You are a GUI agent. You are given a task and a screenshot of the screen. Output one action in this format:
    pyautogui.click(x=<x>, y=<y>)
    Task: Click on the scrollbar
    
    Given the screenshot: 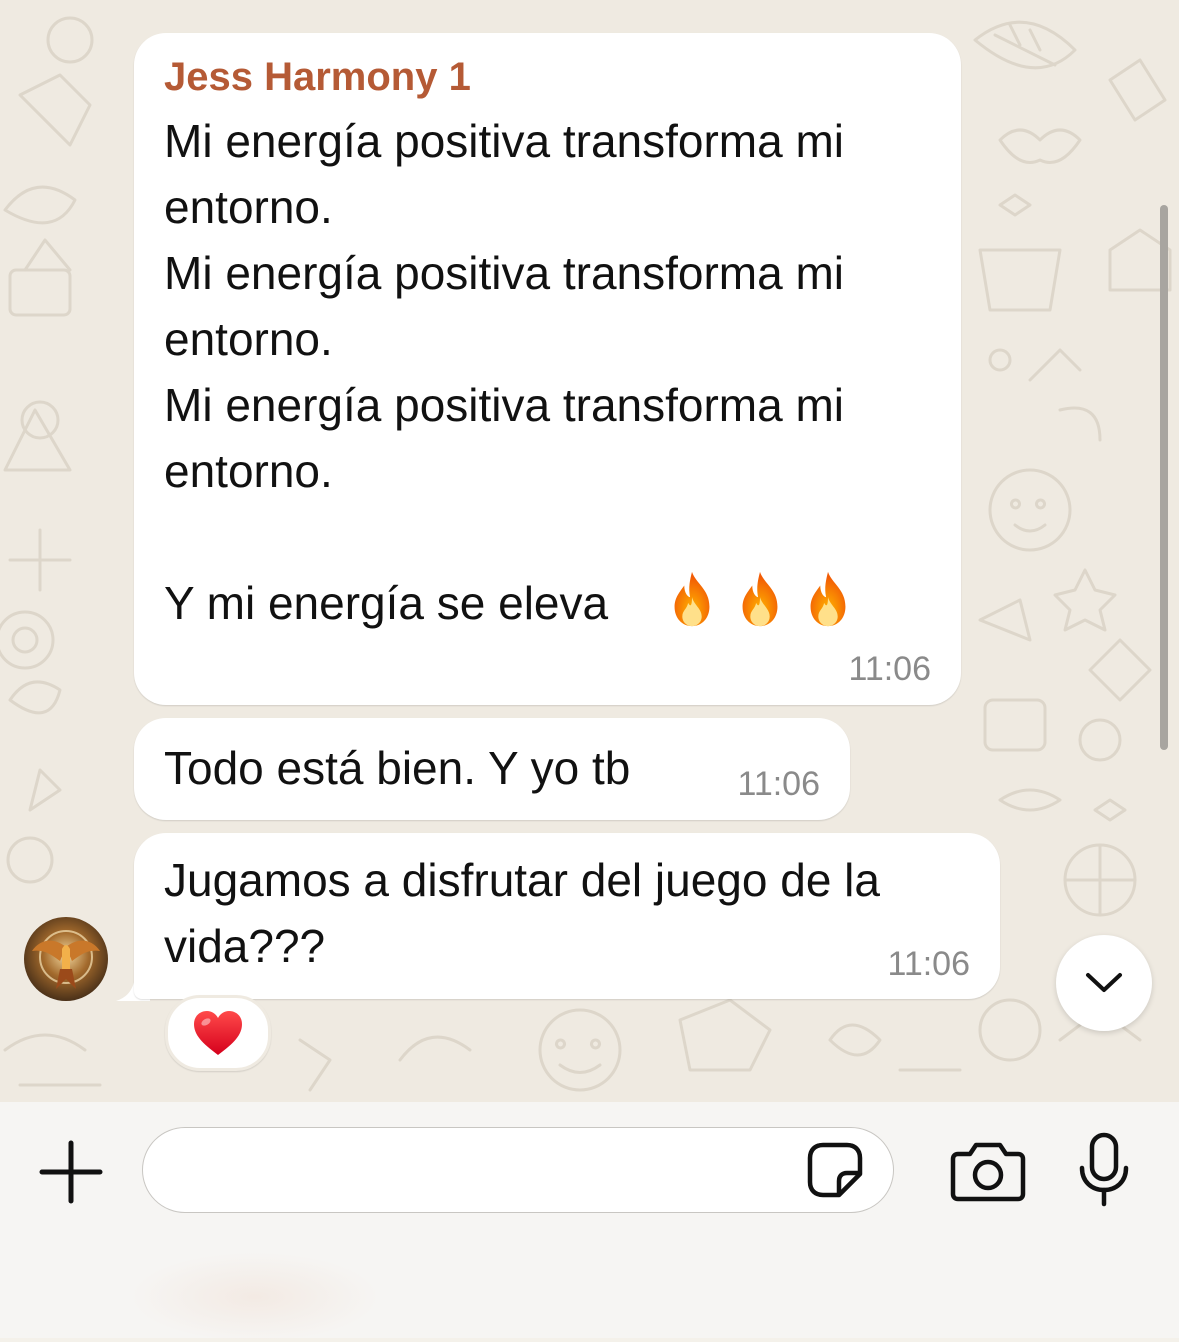 What is the action you would take?
    pyautogui.click(x=1164, y=477)
    